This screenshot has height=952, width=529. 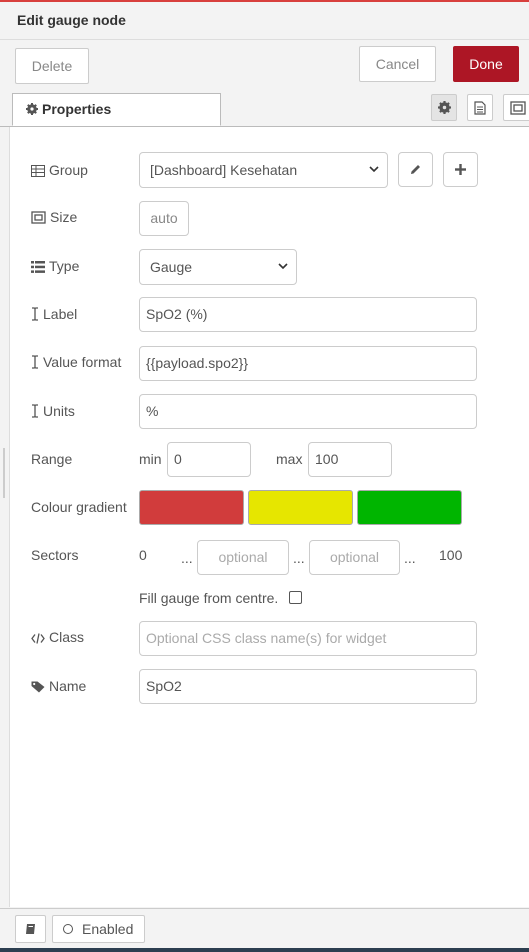 What do you see at coordinates (308, 638) in the screenshot?
I see `class-input: Optional CSS class name(s) for widget` at bounding box center [308, 638].